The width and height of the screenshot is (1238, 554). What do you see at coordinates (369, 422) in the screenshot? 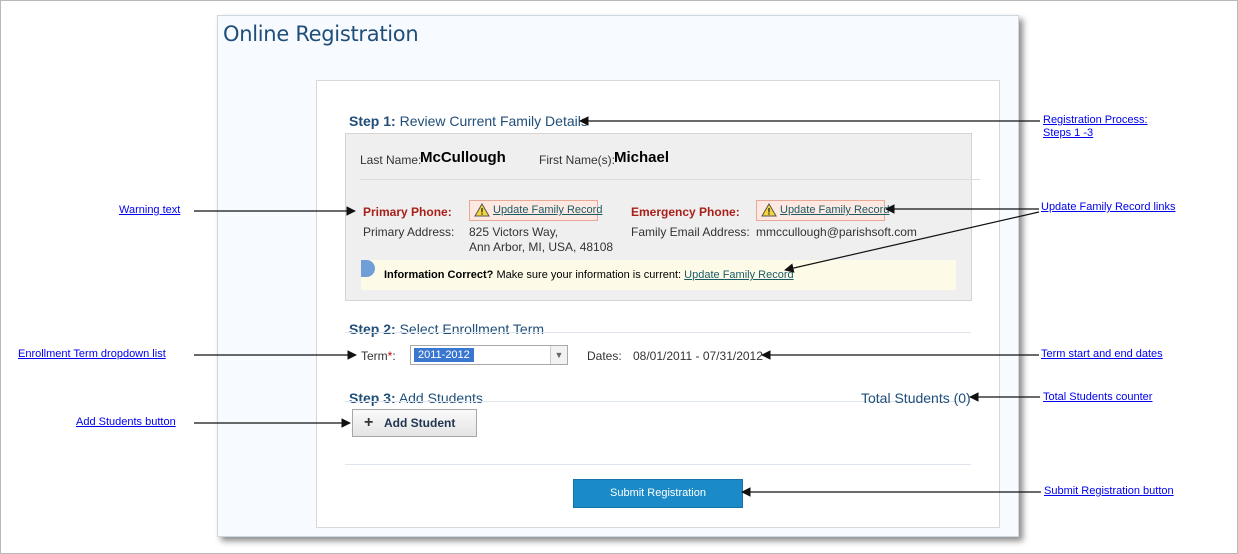
I see `plus-icon: +` at bounding box center [369, 422].